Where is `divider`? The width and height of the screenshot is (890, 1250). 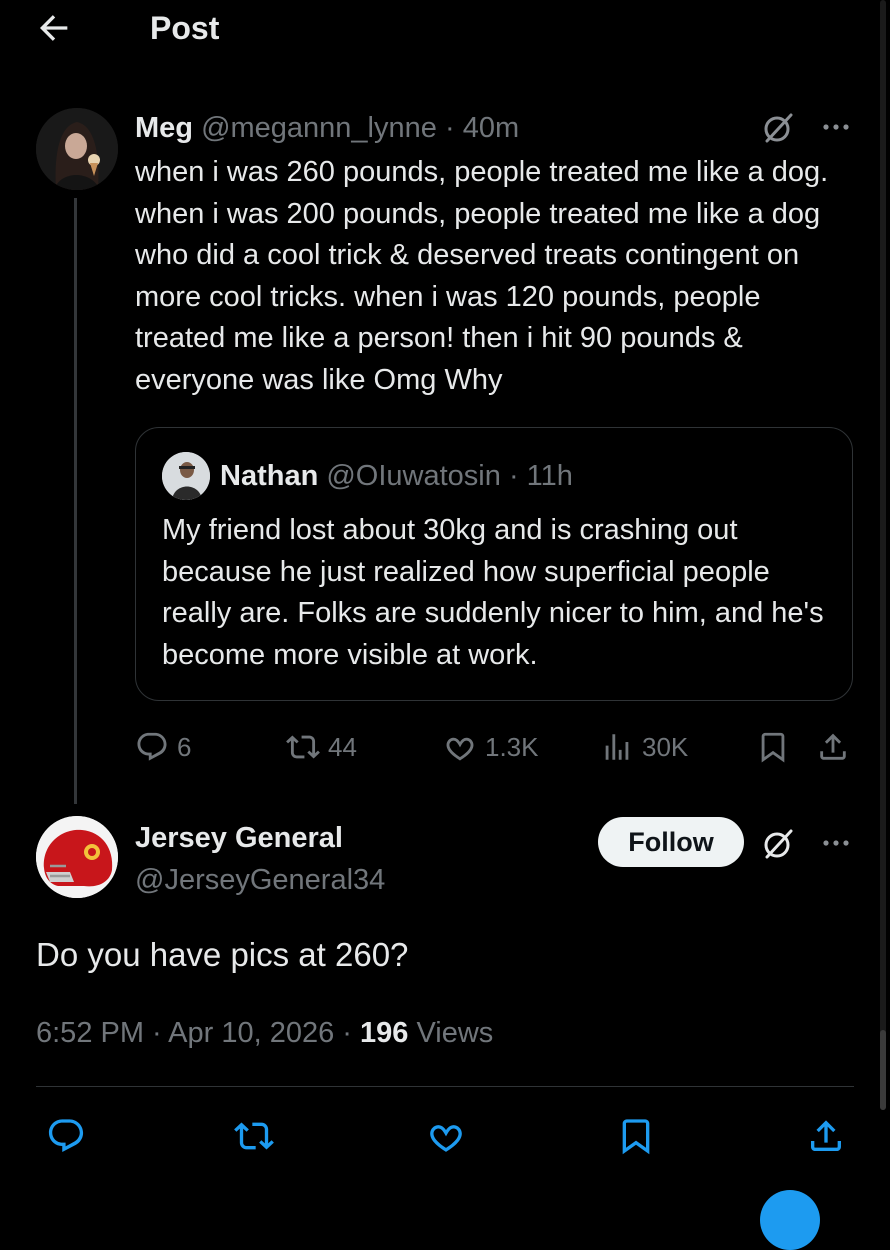 divider is located at coordinates (445, 1086).